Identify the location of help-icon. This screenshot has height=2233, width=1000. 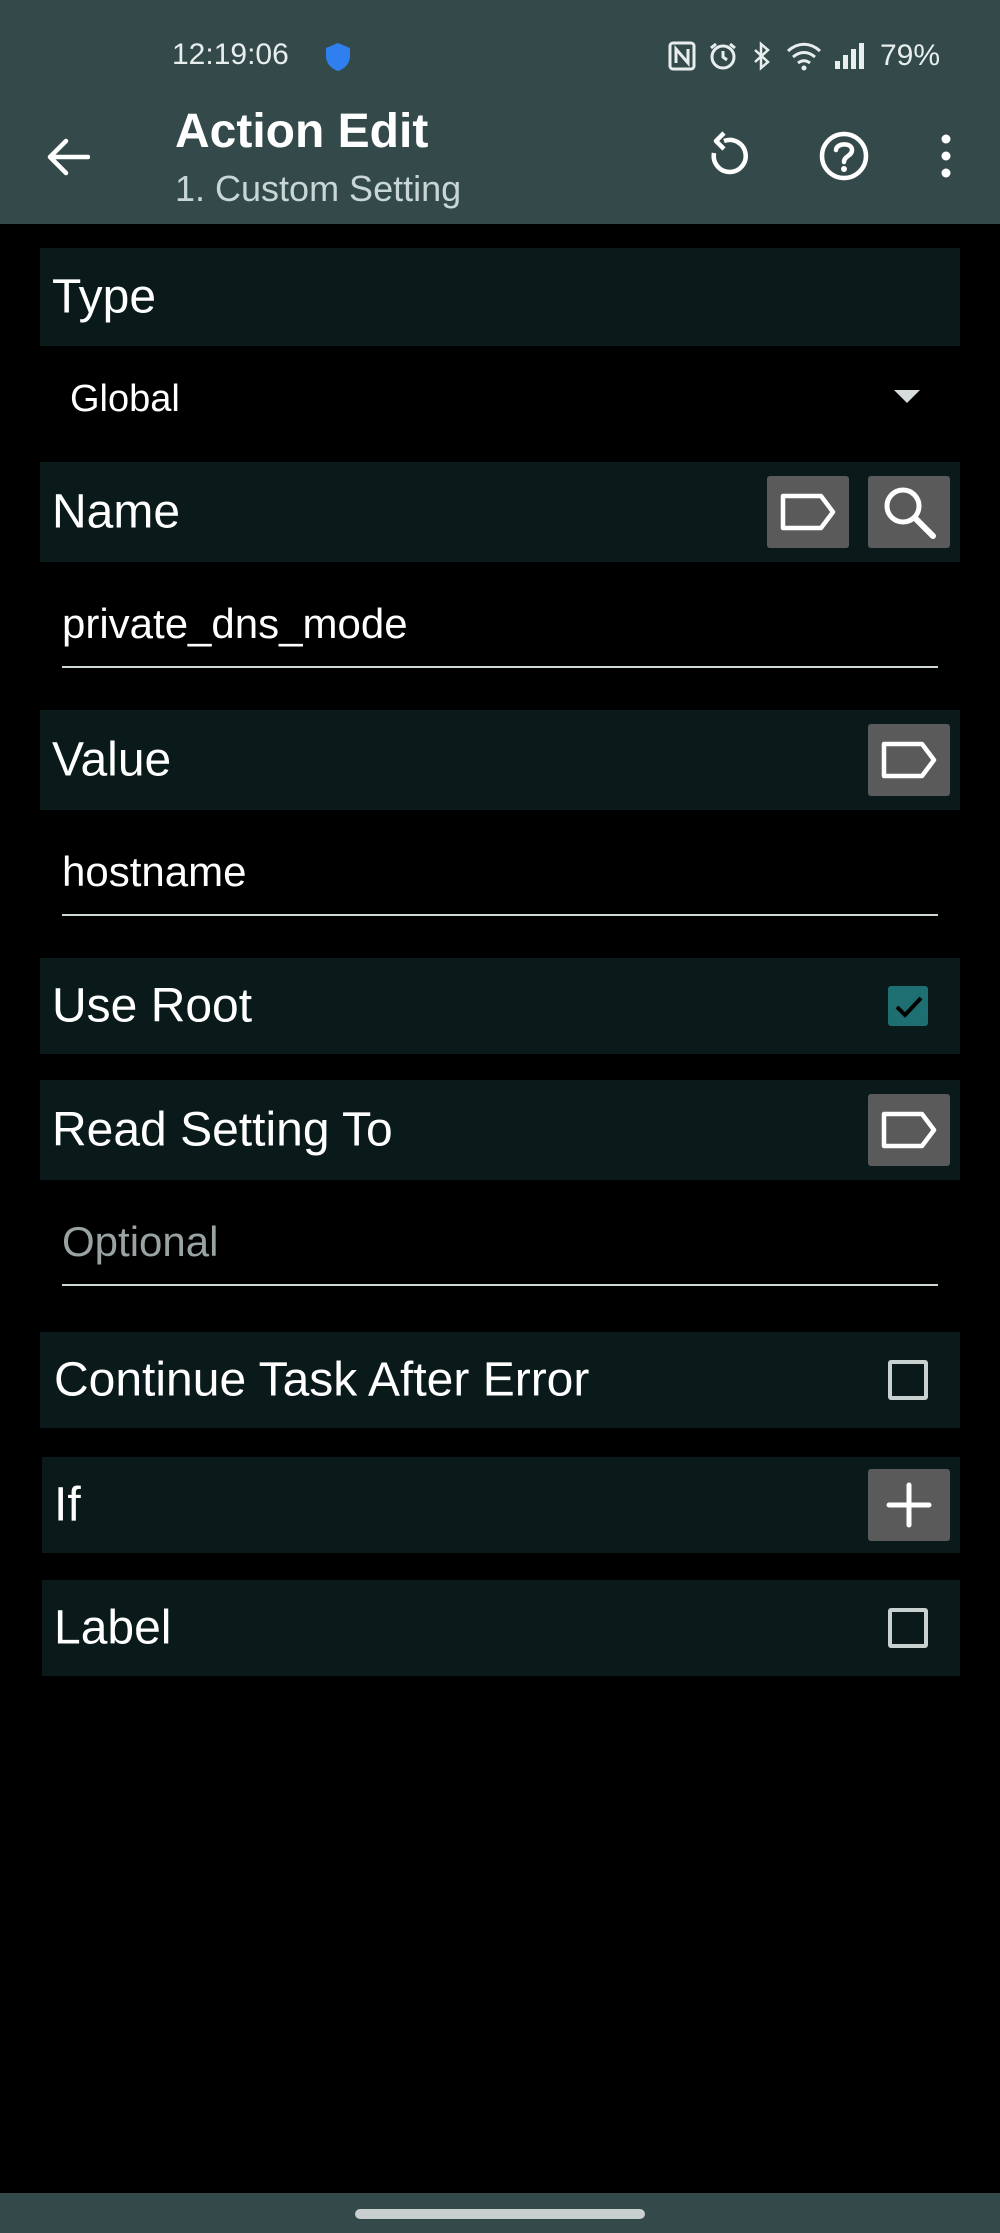
(844, 156).